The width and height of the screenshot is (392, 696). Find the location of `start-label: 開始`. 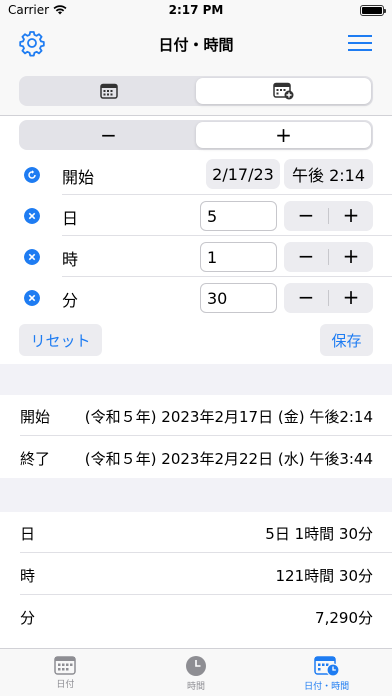

start-label: 開始 is located at coordinates (78, 177).